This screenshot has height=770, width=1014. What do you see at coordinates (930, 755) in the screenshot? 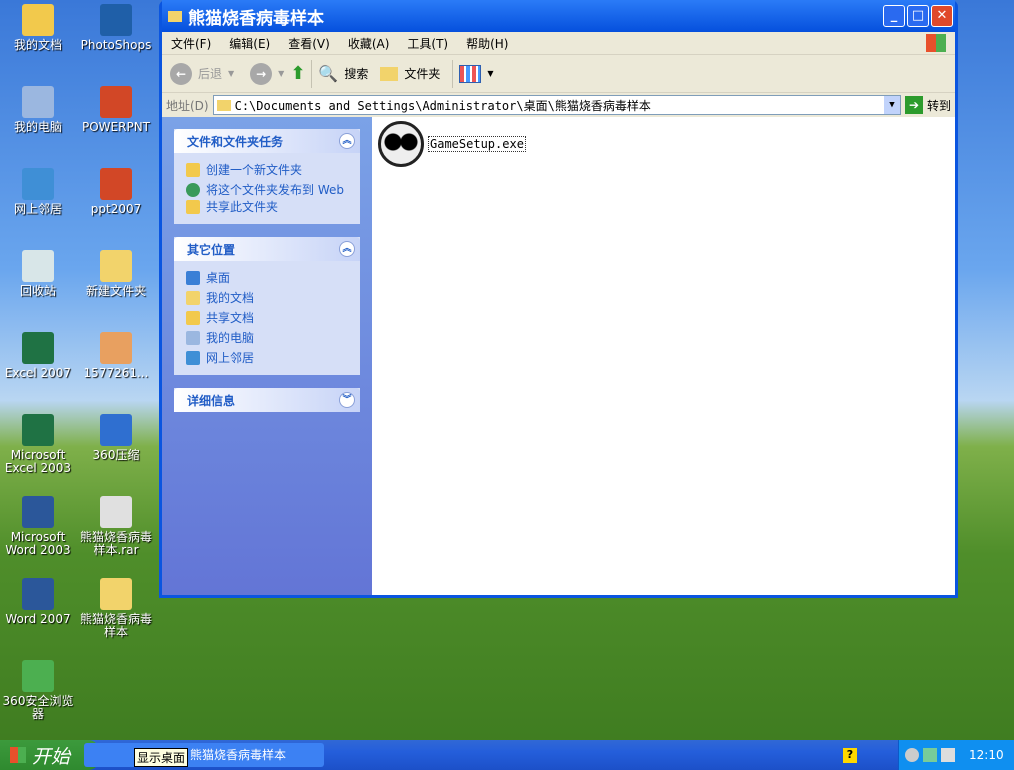
I see `network-tray-icon` at bounding box center [930, 755].